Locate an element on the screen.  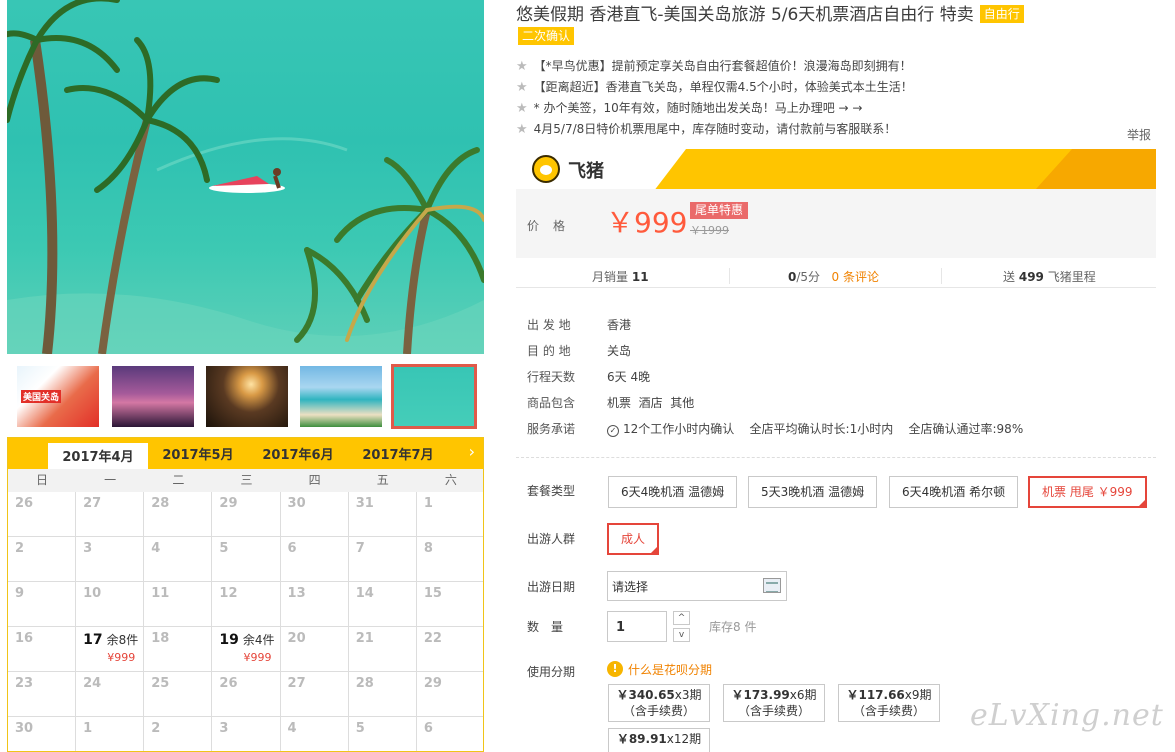
day-number: 5 is located at coordinates (224, 548).